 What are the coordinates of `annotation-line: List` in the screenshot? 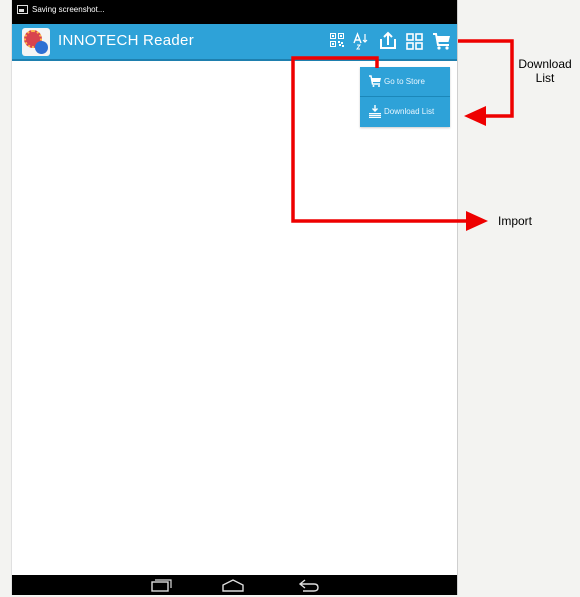 It's located at (545, 78).